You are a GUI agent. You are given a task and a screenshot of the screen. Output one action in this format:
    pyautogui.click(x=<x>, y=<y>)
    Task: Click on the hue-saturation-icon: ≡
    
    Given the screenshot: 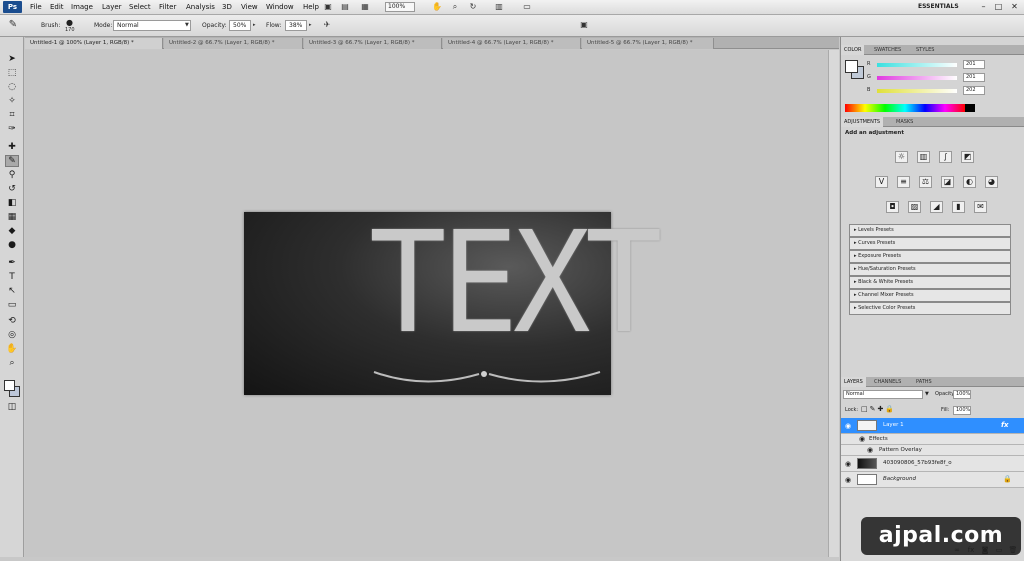 What is the action you would take?
    pyautogui.click(x=903, y=182)
    